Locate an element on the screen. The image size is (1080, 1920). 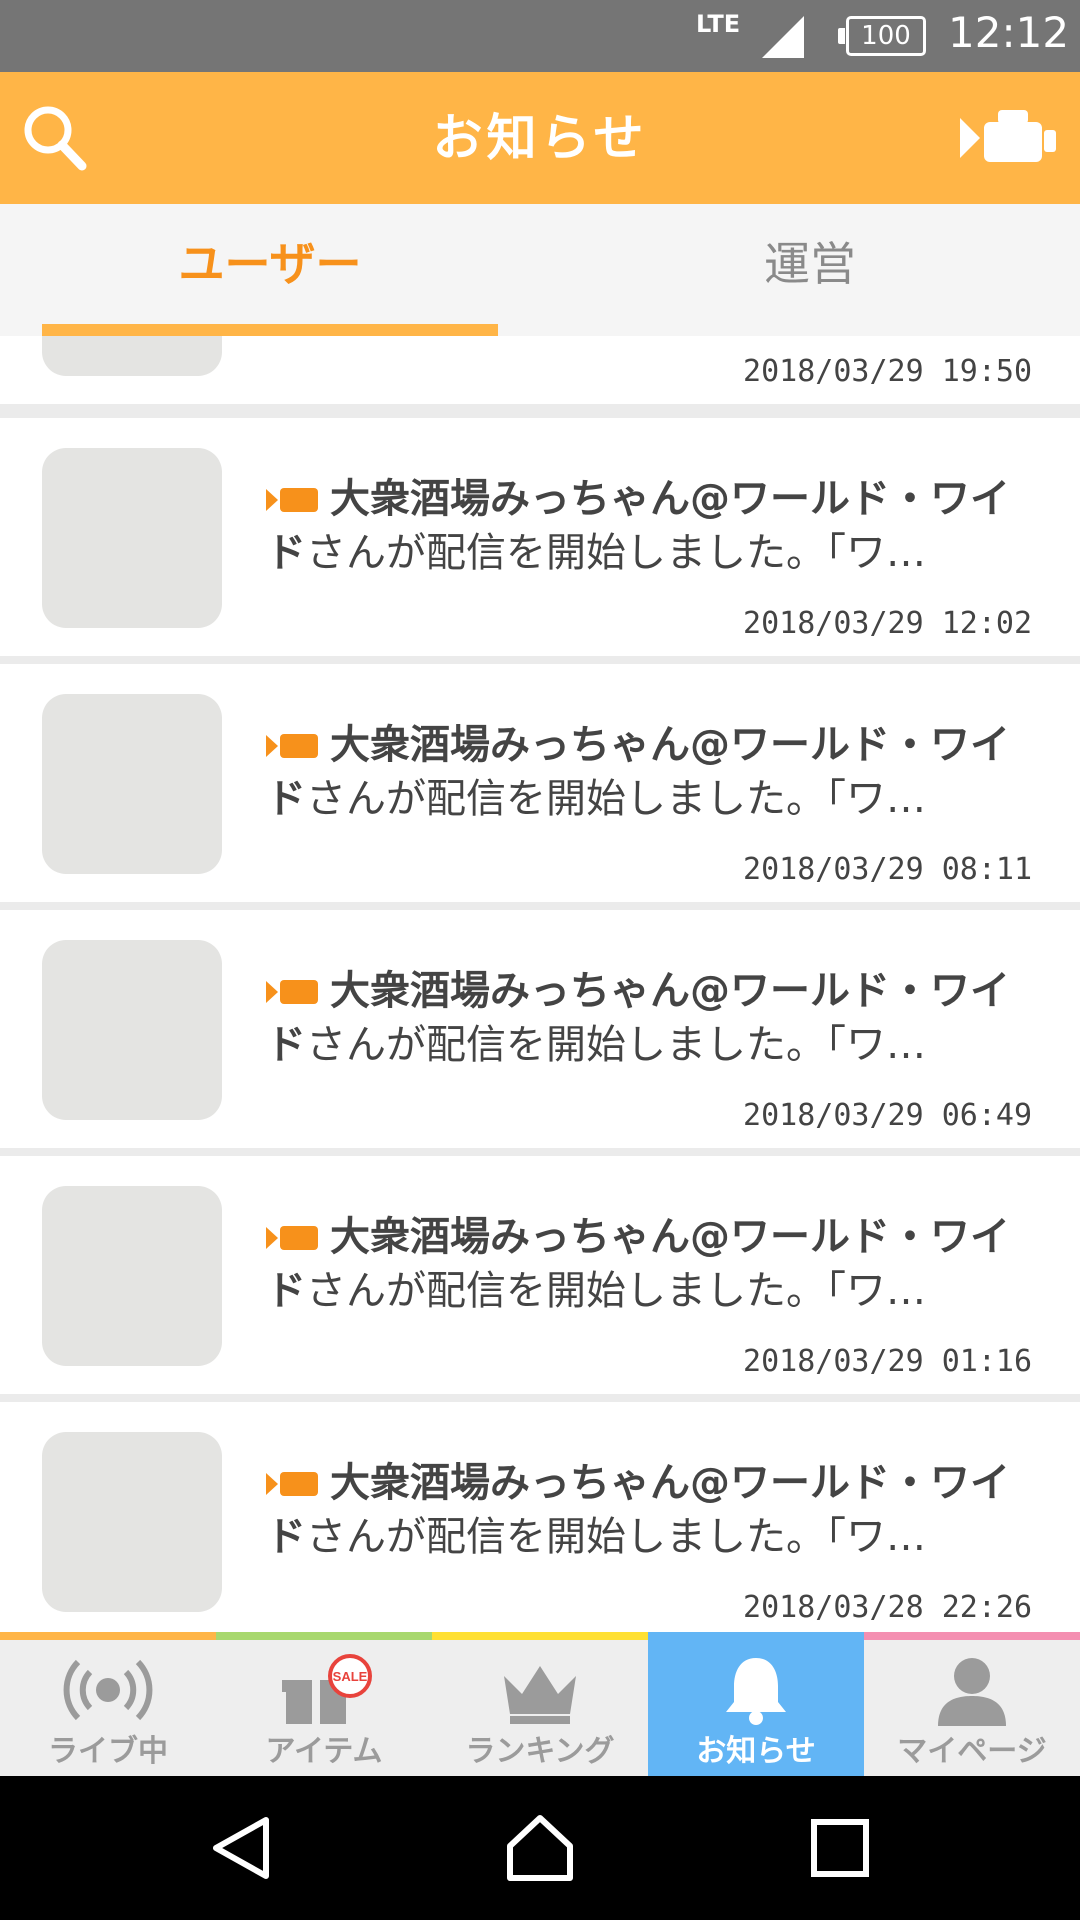
notification-timestamp: 2018/03/29 01:16 is located at coordinates (887, 1361).